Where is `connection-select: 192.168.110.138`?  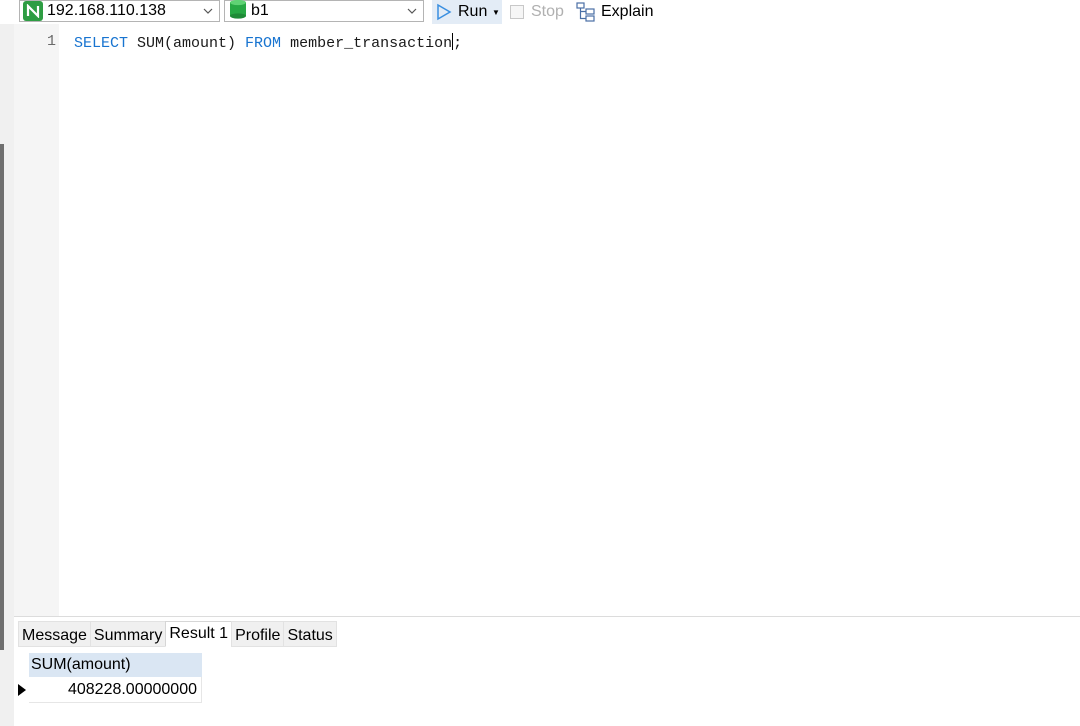
connection-select: 192.168.110.138 is located at coordinates (119, 11).